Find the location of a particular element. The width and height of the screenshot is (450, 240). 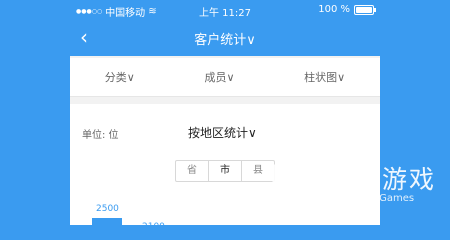

filter-member: 成员∨ is located at coordinates (219, 77).